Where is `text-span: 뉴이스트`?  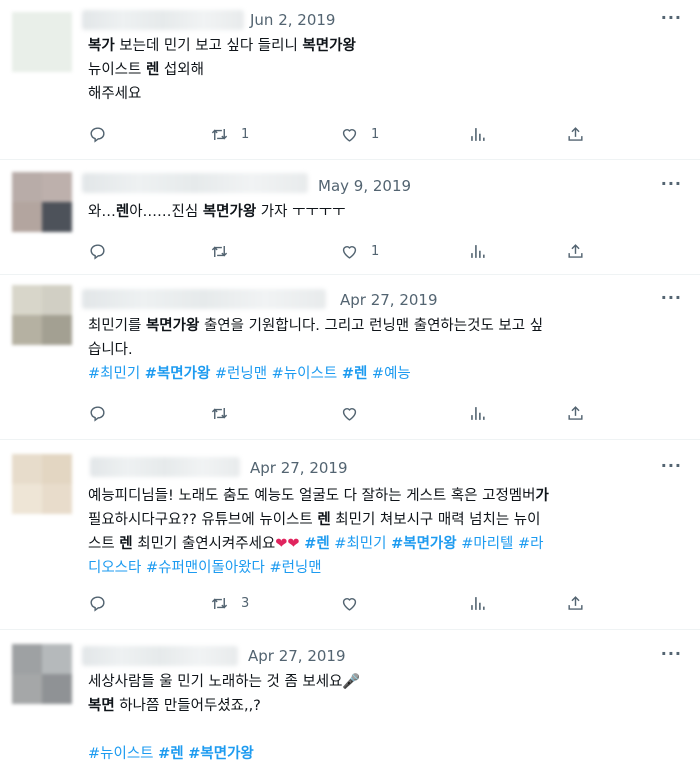 text-span: 뉴이스트 is located at coordinates (117, 70).